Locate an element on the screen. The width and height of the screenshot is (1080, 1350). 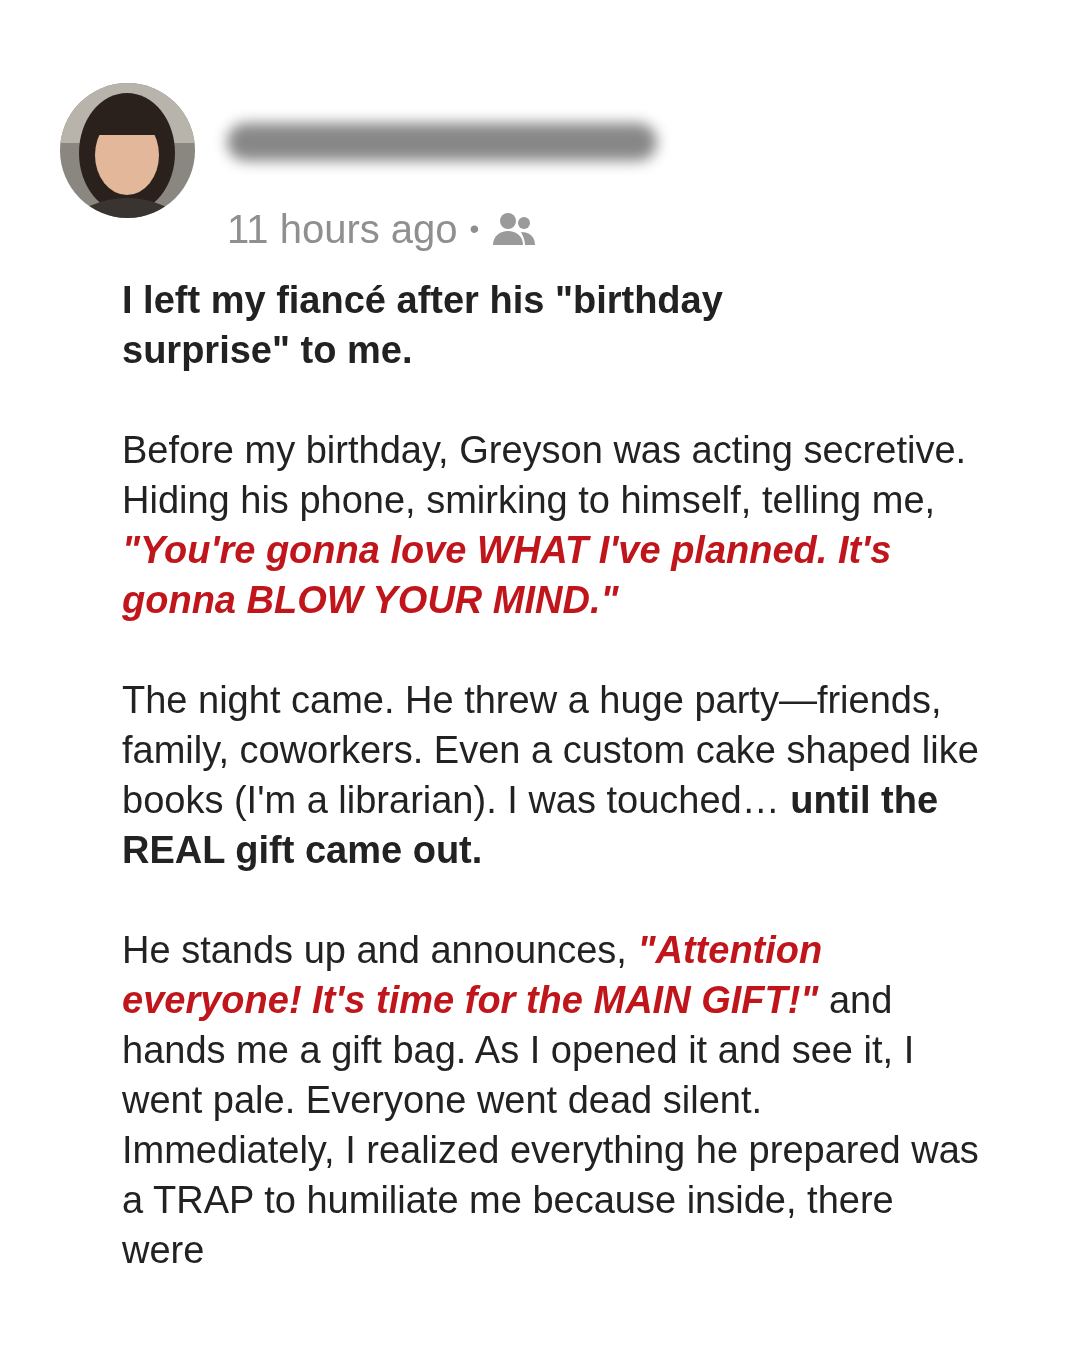
post-time: 11 hours ago is located at coordinates (342, 229).